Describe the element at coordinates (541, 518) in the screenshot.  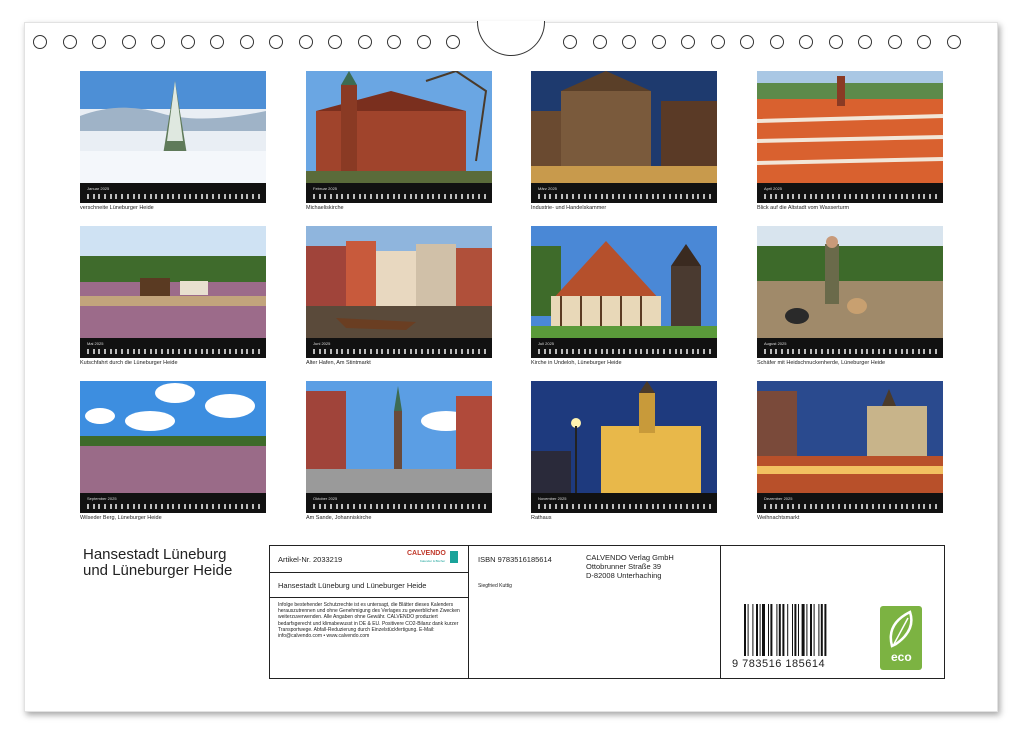
I see `photo-caption: Rathaus` at that location.